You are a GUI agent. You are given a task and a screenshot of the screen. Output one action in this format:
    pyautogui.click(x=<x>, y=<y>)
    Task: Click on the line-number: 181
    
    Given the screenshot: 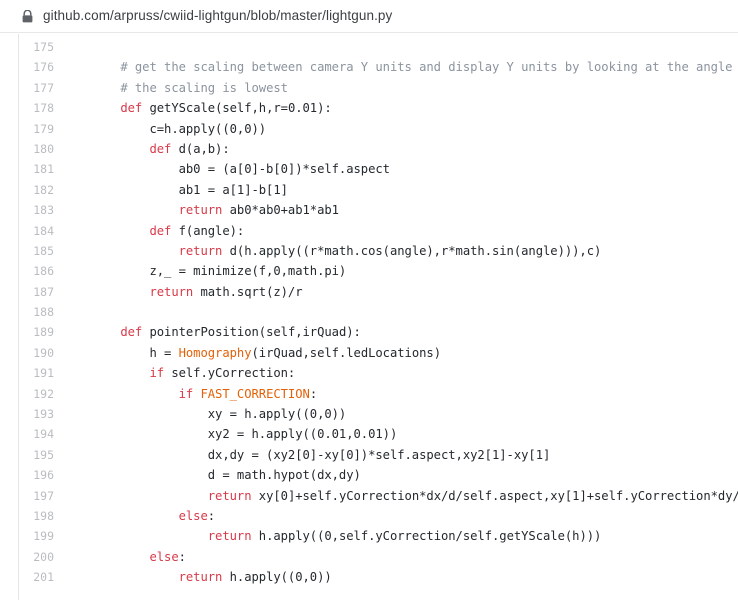 What is the action you would take?
    pyautogui.click(x=31, y=169)
    